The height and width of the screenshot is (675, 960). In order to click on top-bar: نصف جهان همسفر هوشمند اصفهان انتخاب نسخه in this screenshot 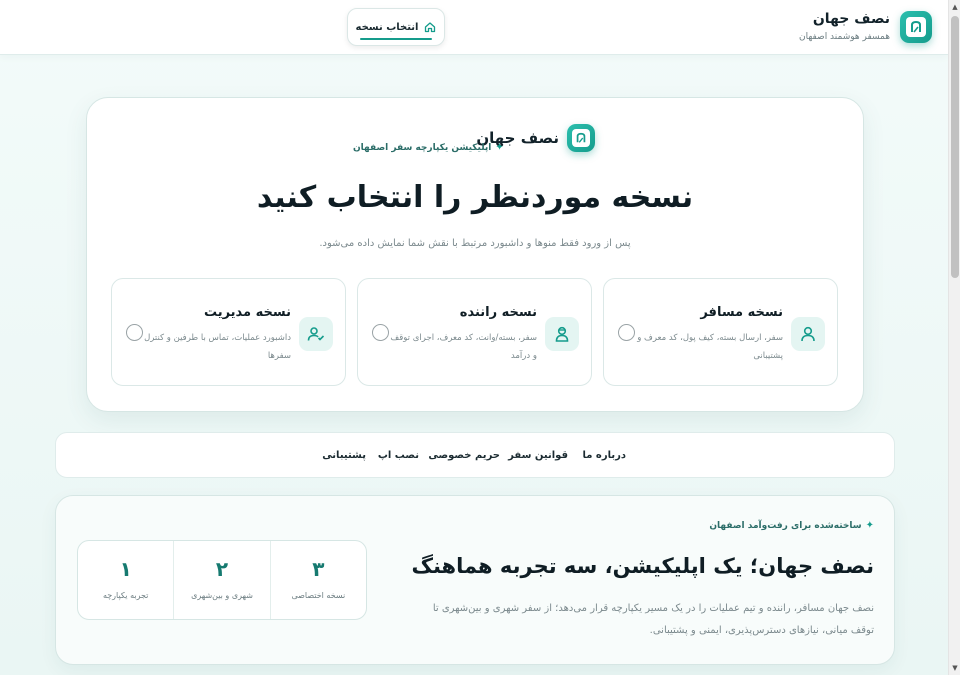, I will do `click(474, 27)`.